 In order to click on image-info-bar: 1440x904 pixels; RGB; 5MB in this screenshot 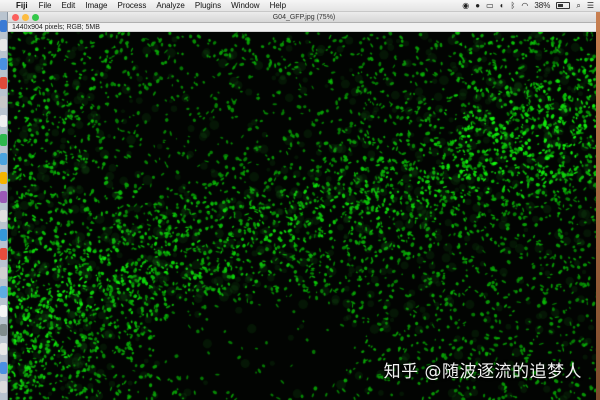, I will do `click(304, 27)`.